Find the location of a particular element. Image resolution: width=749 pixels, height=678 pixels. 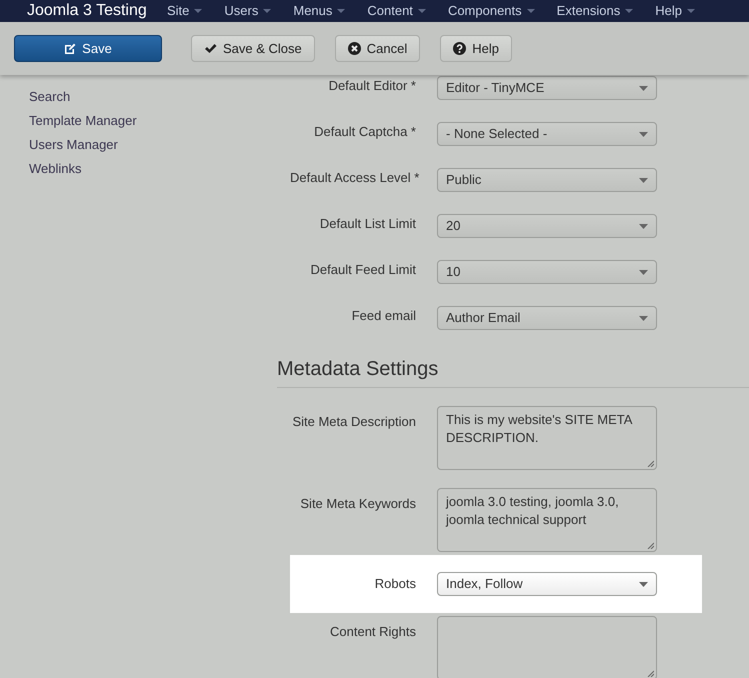

select-field: Editor - TinyMCE is located at coordinates (547, 88).